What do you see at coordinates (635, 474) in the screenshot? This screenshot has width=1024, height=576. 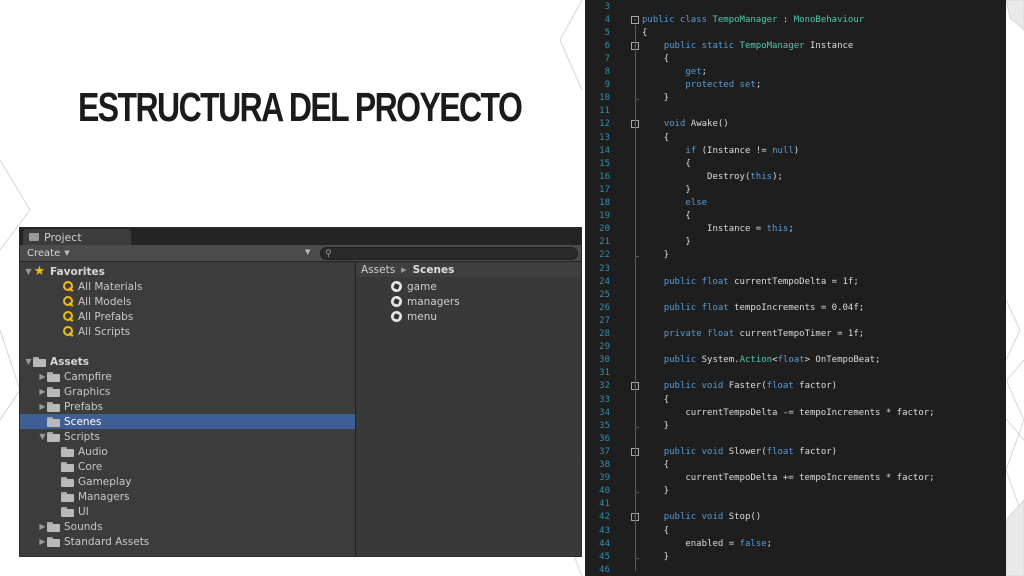 I see `outline-guide` at bounding box center [635, 474].